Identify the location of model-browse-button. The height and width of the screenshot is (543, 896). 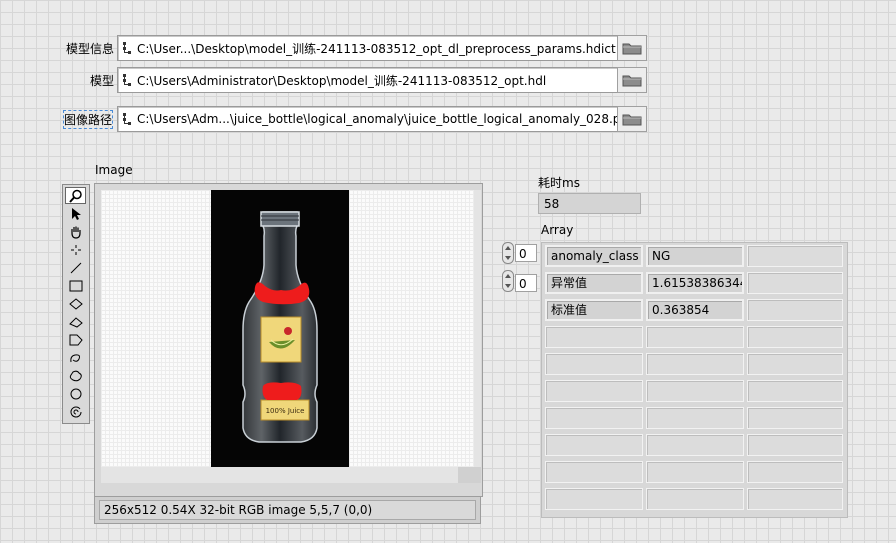
(632, 80).